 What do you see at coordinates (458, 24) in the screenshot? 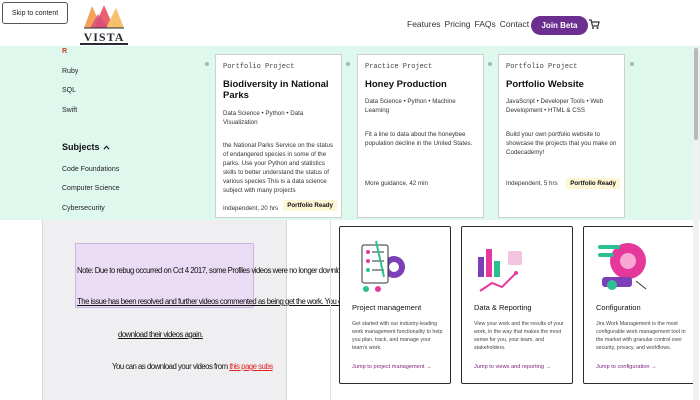
I see `nav-pricing: Pricing` at bounding box center [458, 24].